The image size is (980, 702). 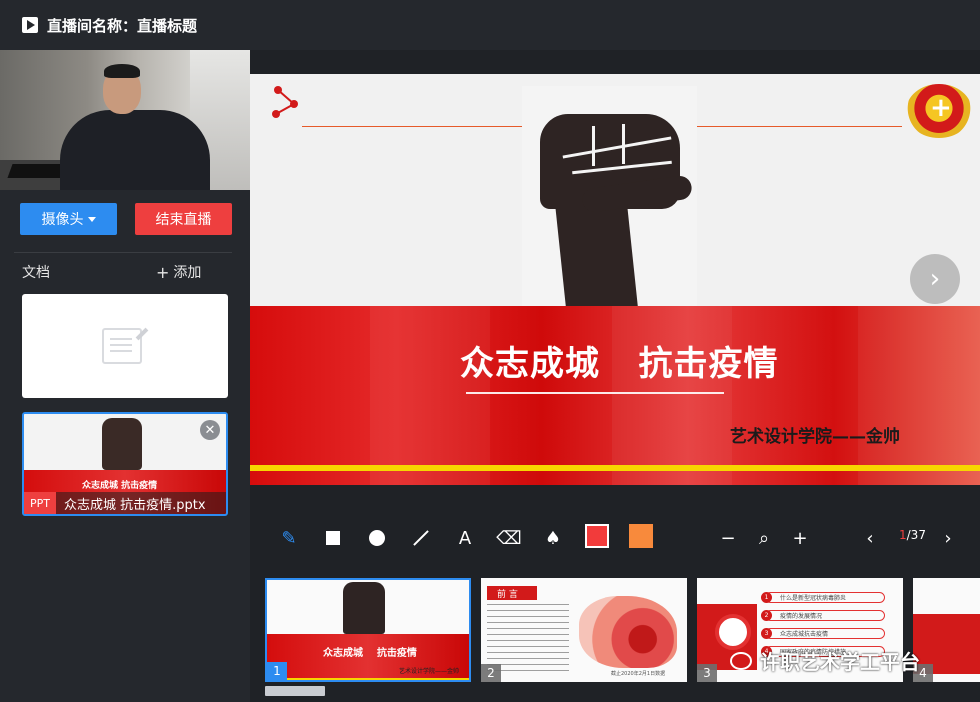 What do you see at coordinates (595, 393) in the screenshot?
I see `title-underline` at bounding box center [595, 393].